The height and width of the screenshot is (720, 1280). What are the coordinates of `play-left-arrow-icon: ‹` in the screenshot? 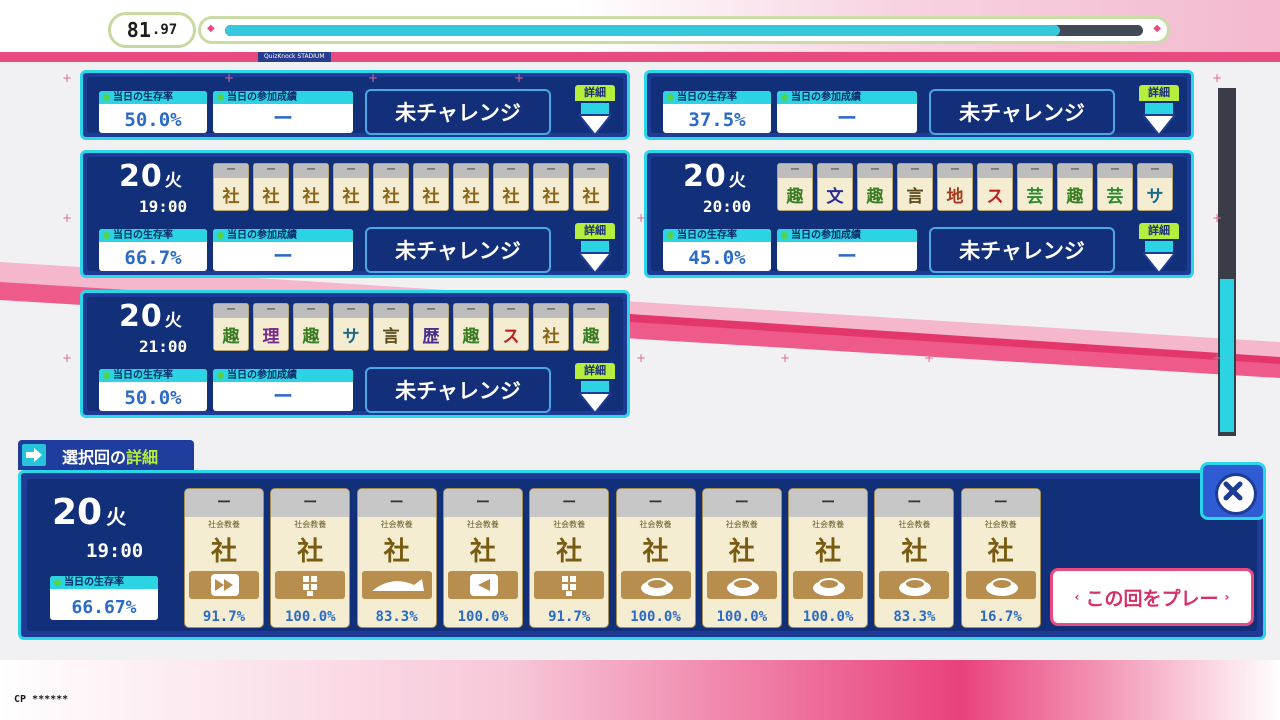 It's located at (1077, 597).